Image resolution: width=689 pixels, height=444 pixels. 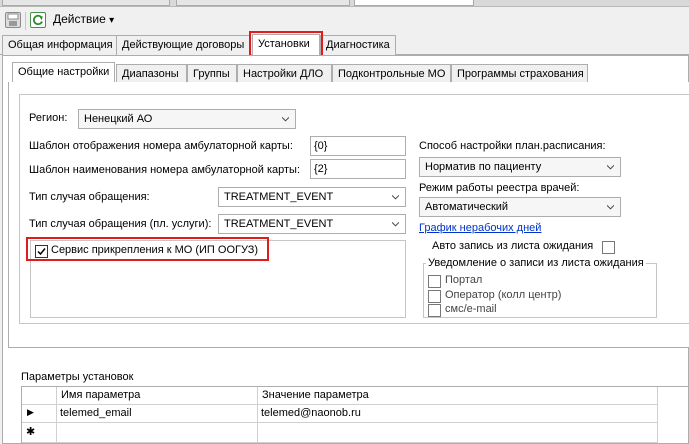 What do you see at coordinates (31, 432) in the screenshot?
I see `new-row-icon: ✱` at bounding box center [31, 432].